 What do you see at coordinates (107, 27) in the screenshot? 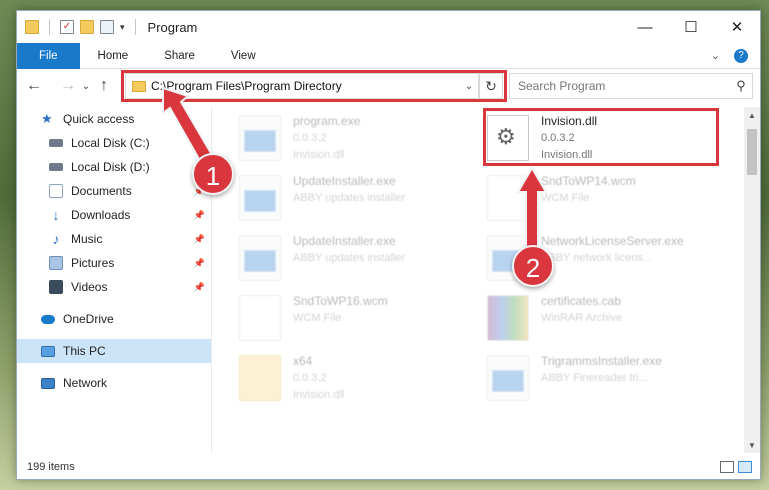
I see `customize-icon` at bounding box center [107, 27].